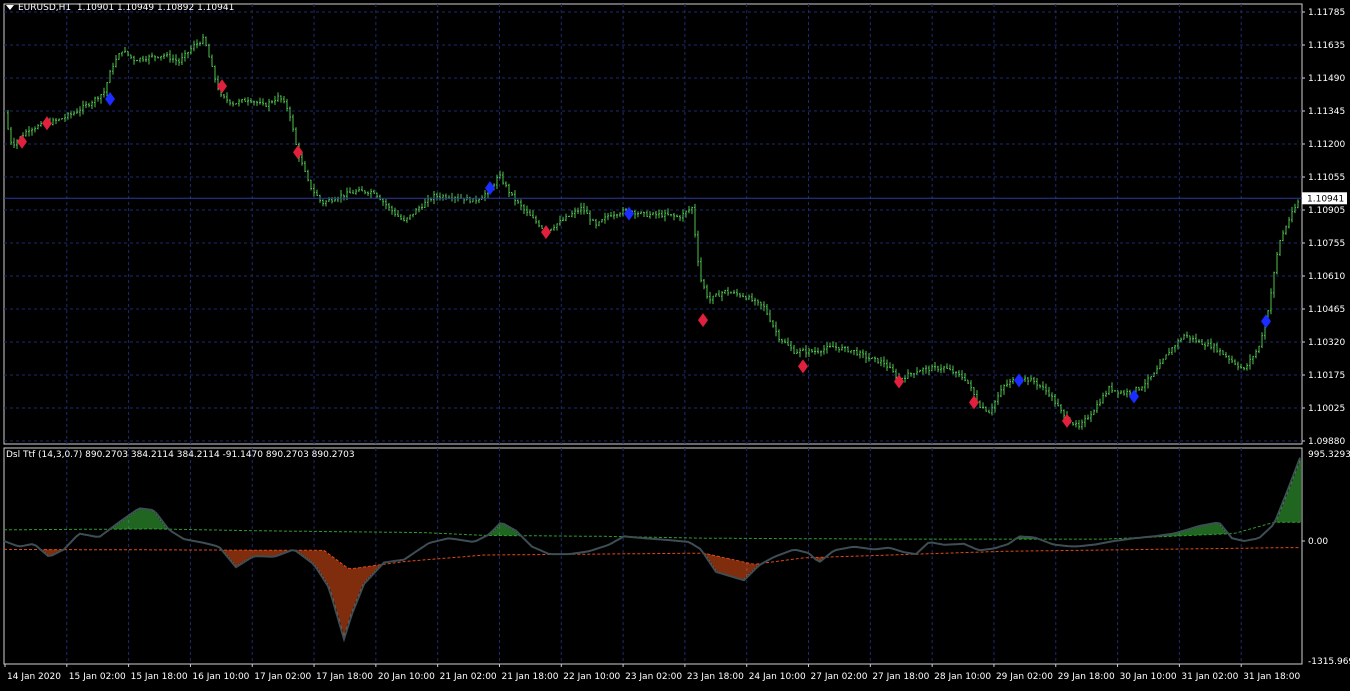 This screenshot has height=691, width=1350. Describe the element at coordinates (10, 7) in the screenshot. I see `dropdown-triangle-icon` at that location.